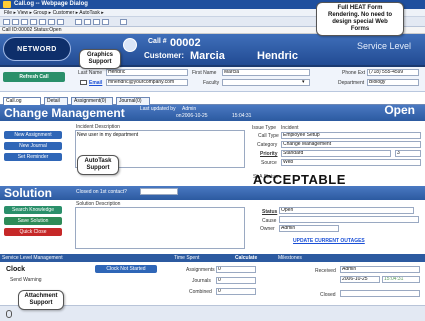 The image size is (425, 321). I want to click on customer-label: Customer:, so click(164, 55).